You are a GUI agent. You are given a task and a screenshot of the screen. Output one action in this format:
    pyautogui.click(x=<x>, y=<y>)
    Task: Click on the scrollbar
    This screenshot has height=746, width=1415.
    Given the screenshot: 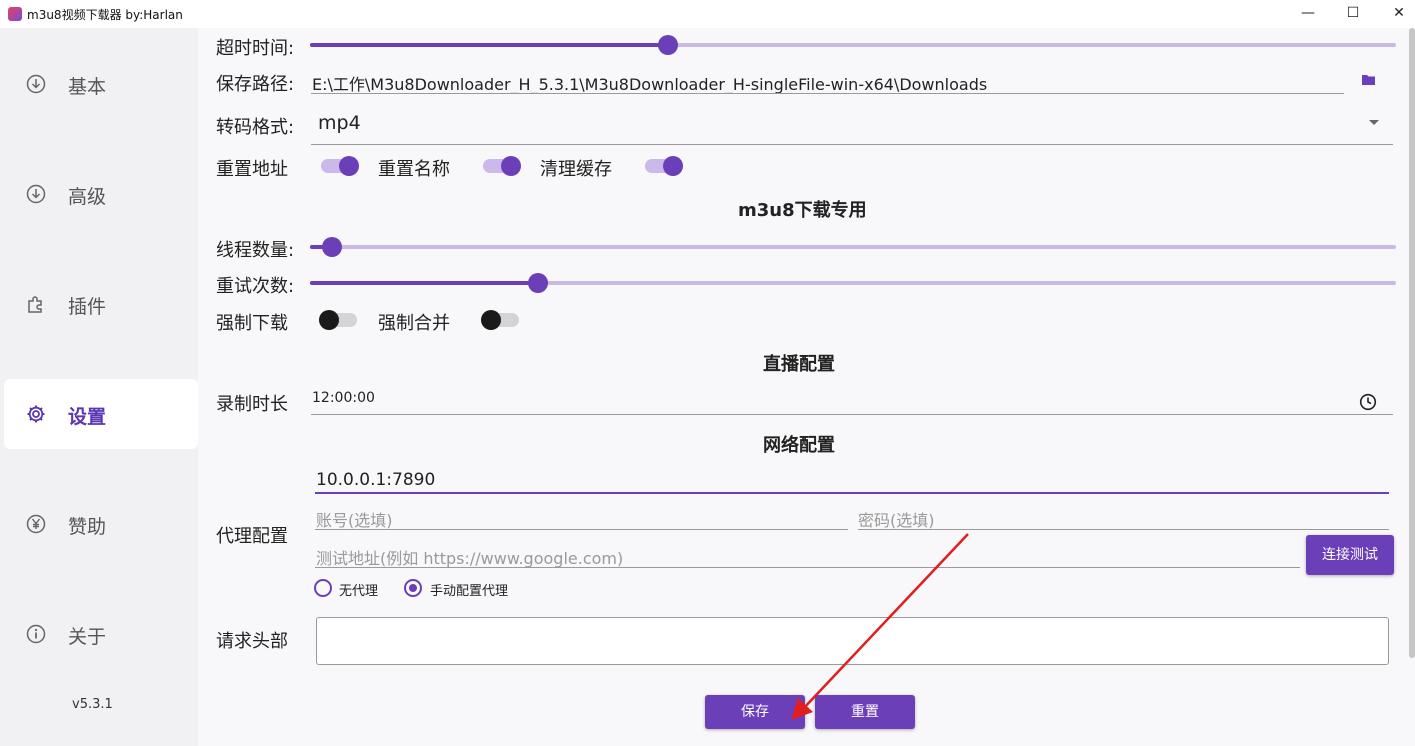 What is the action you would take?
    pyautogui.click(x=1412, y=343)
    